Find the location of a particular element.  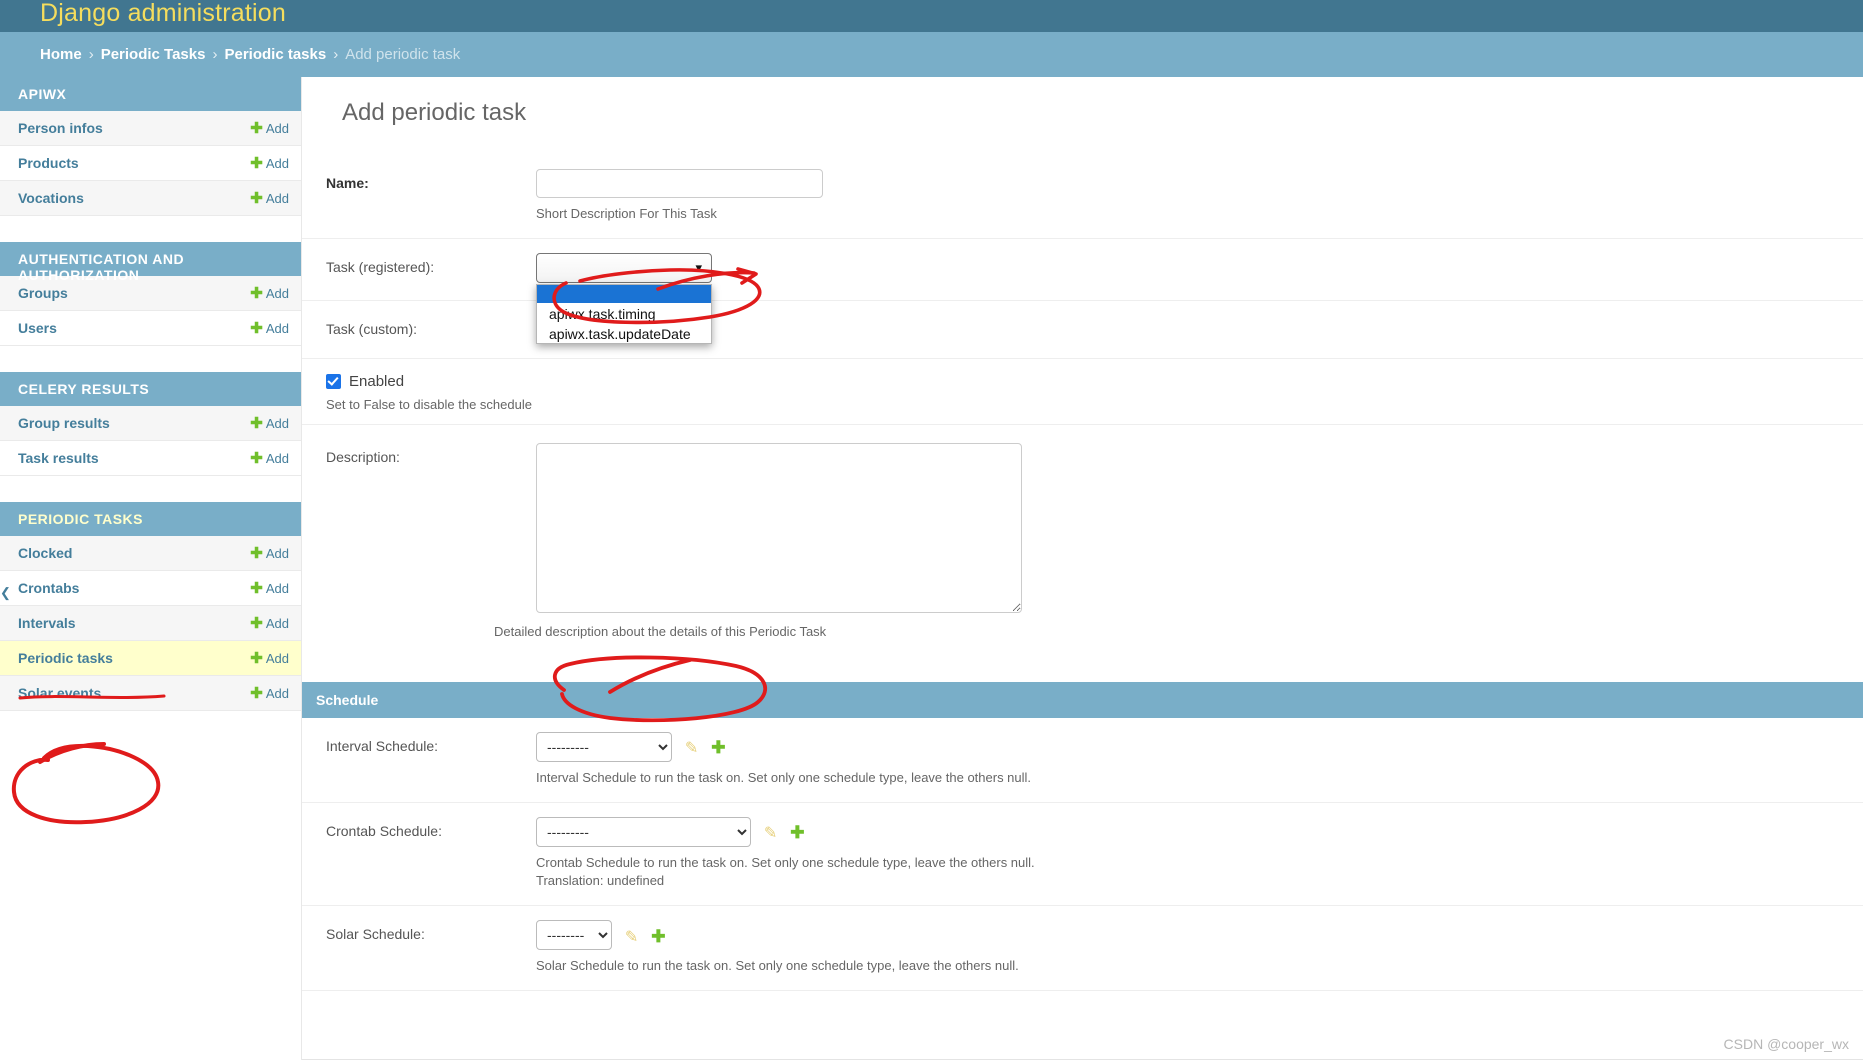

dropdown-option-blank is located at coordinates (624, 293).